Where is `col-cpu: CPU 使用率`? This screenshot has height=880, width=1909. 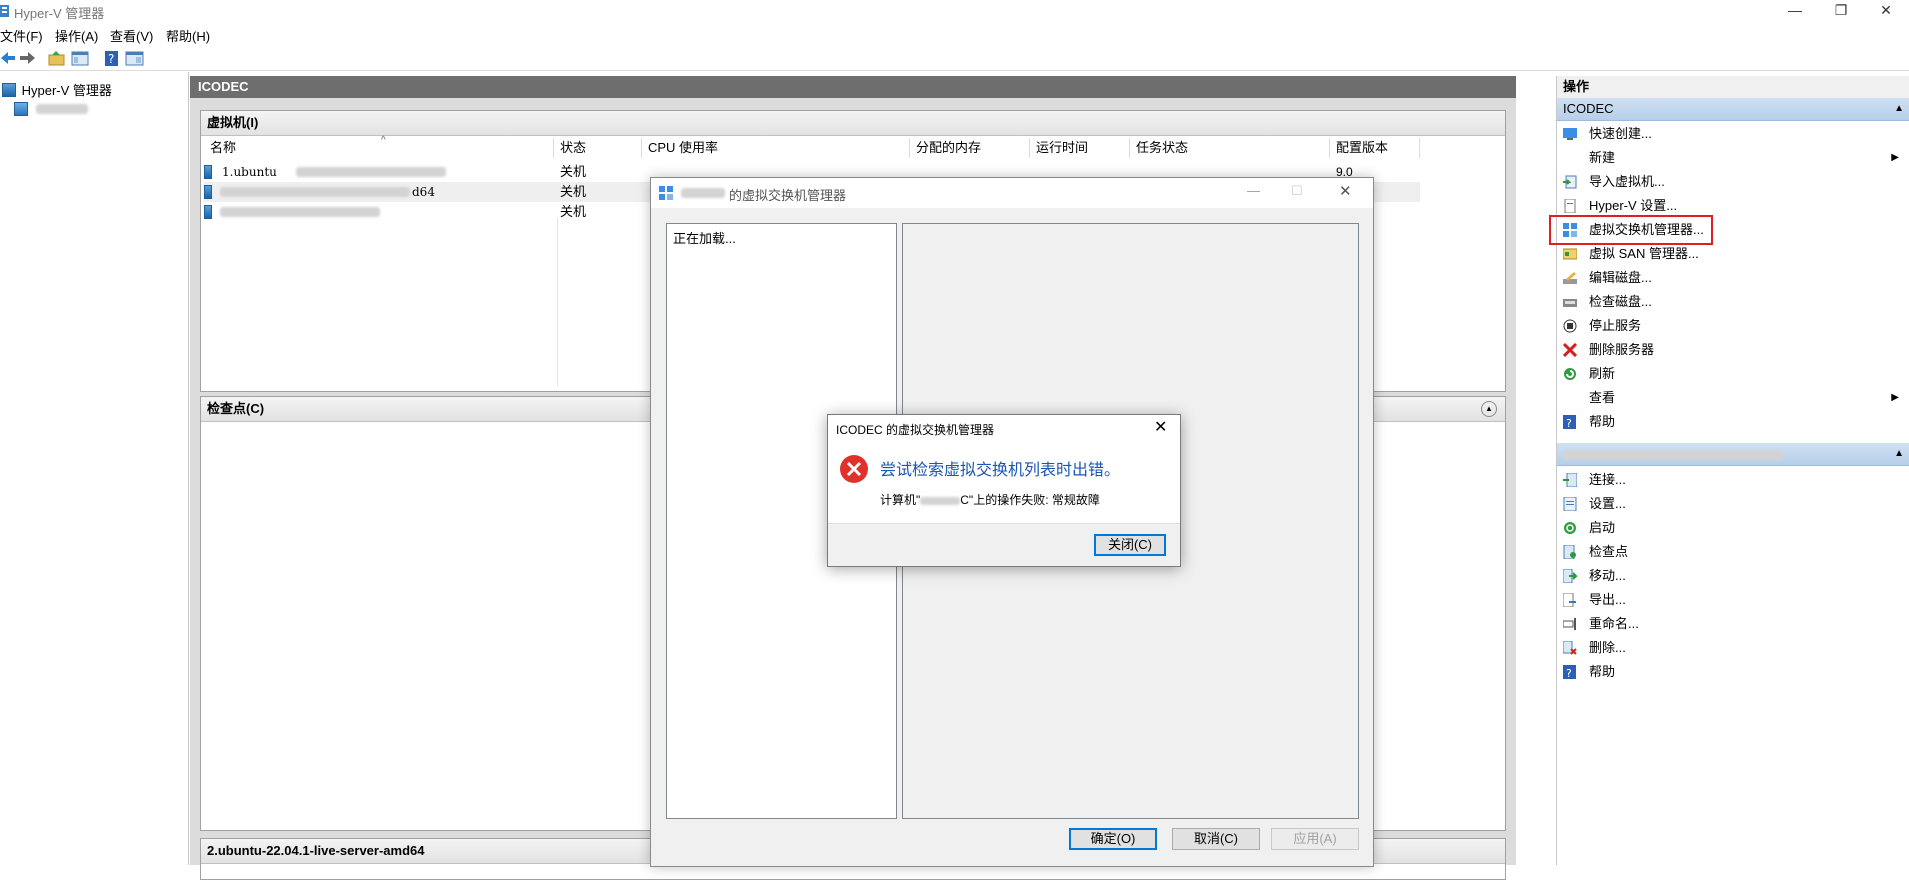 col-cpu: CPU 使用率 is located at coordinates (776, 148).